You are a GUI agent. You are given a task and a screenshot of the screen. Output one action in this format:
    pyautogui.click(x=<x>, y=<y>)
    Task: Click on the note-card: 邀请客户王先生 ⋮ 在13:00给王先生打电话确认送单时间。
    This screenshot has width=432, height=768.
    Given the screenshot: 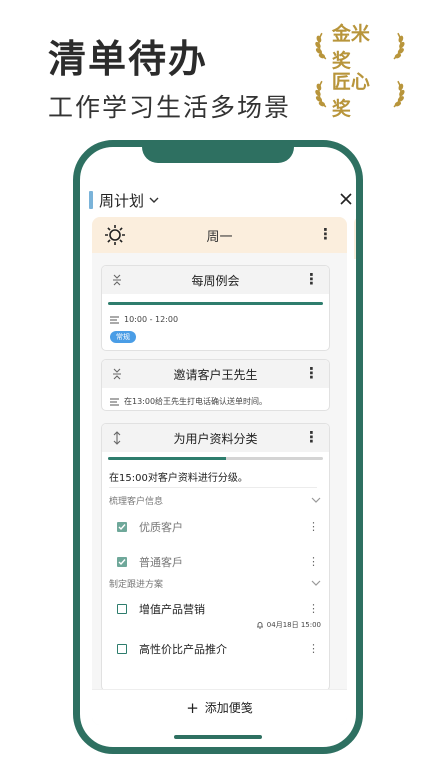 What is the action you would take?
    pyautogui.click(x=215, y=385)
    